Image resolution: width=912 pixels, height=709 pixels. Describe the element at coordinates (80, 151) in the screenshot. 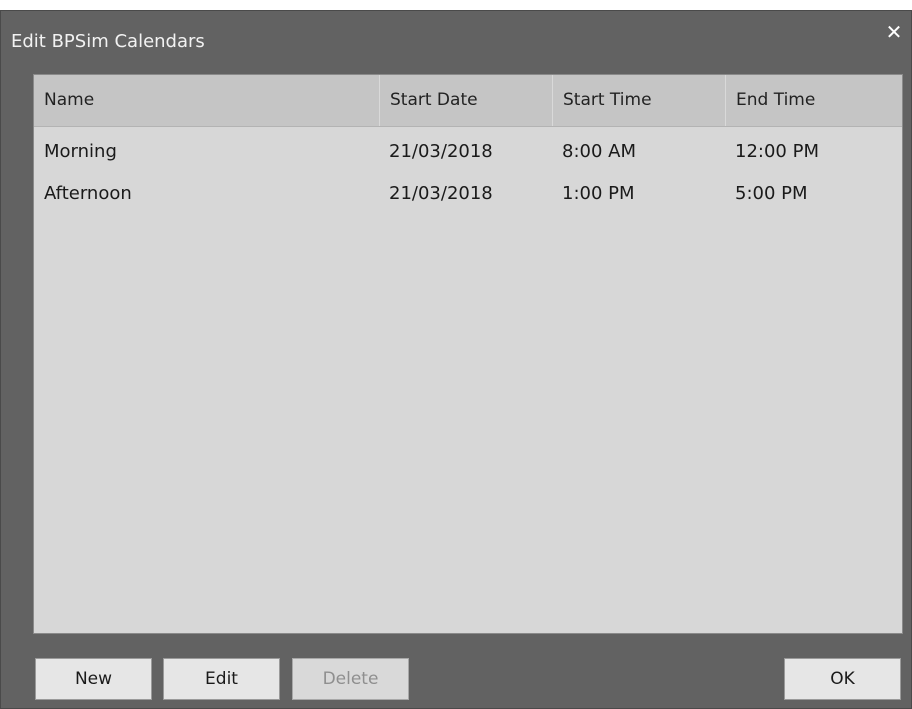

I see `cell-name: Morning` at that location.